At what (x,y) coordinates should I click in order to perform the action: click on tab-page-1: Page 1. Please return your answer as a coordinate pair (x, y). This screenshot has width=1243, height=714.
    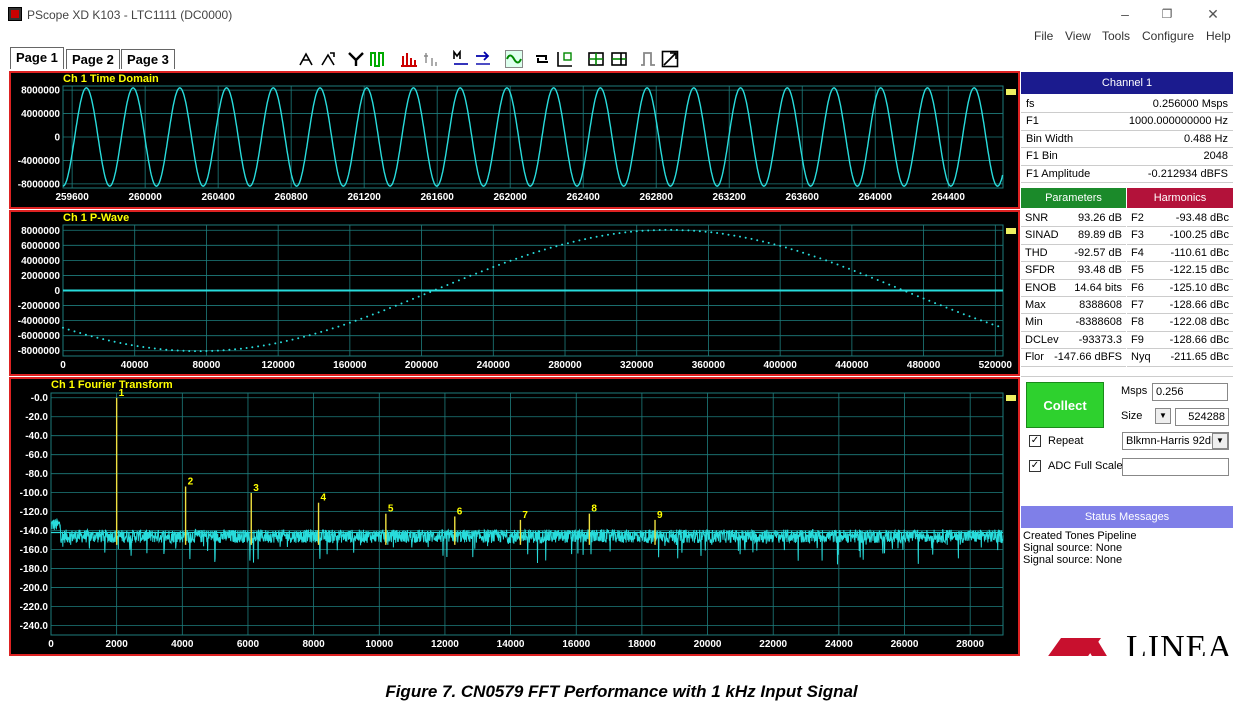
    Looking at the image, I should click on (37, 58).